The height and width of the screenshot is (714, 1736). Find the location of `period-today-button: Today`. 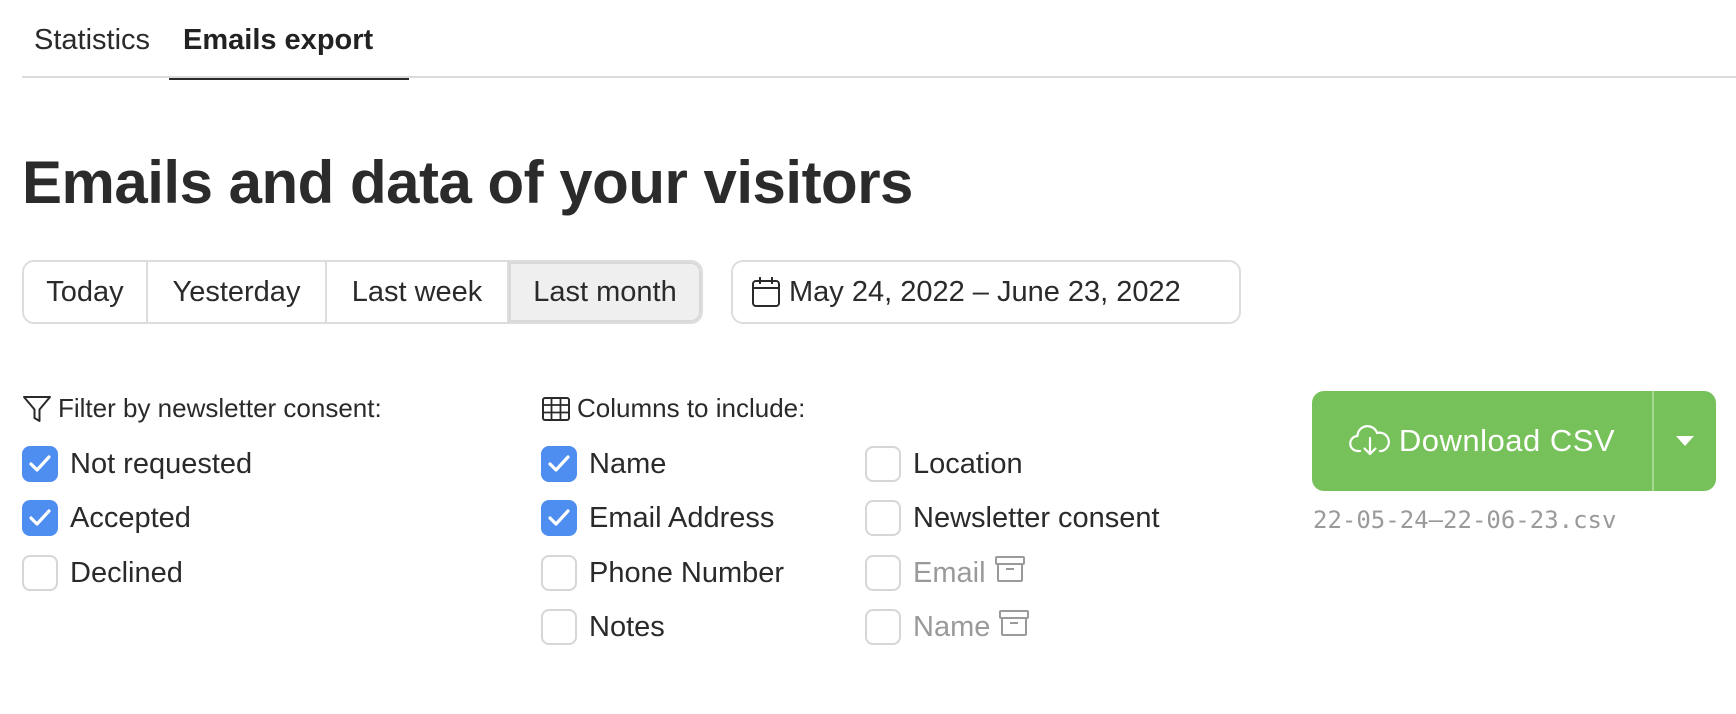

period-today-button: Today is located at coordinates (86, 292).